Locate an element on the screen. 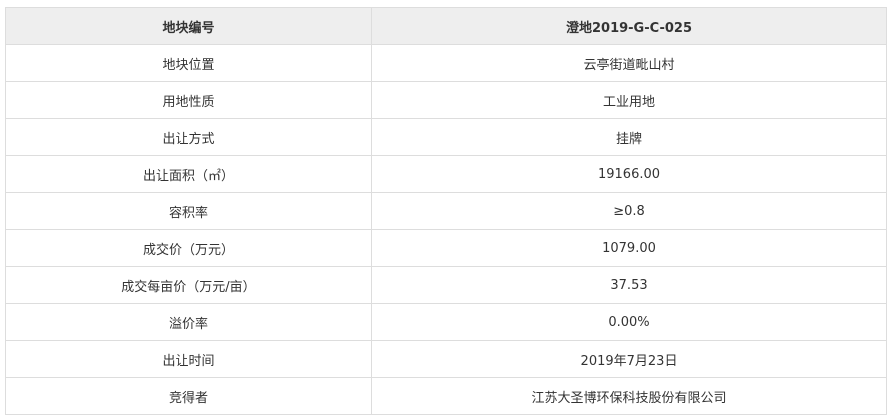 The height and width of the screenshot is (419, 891). row-value: 1079.00 is located at coordinates (629, 248).